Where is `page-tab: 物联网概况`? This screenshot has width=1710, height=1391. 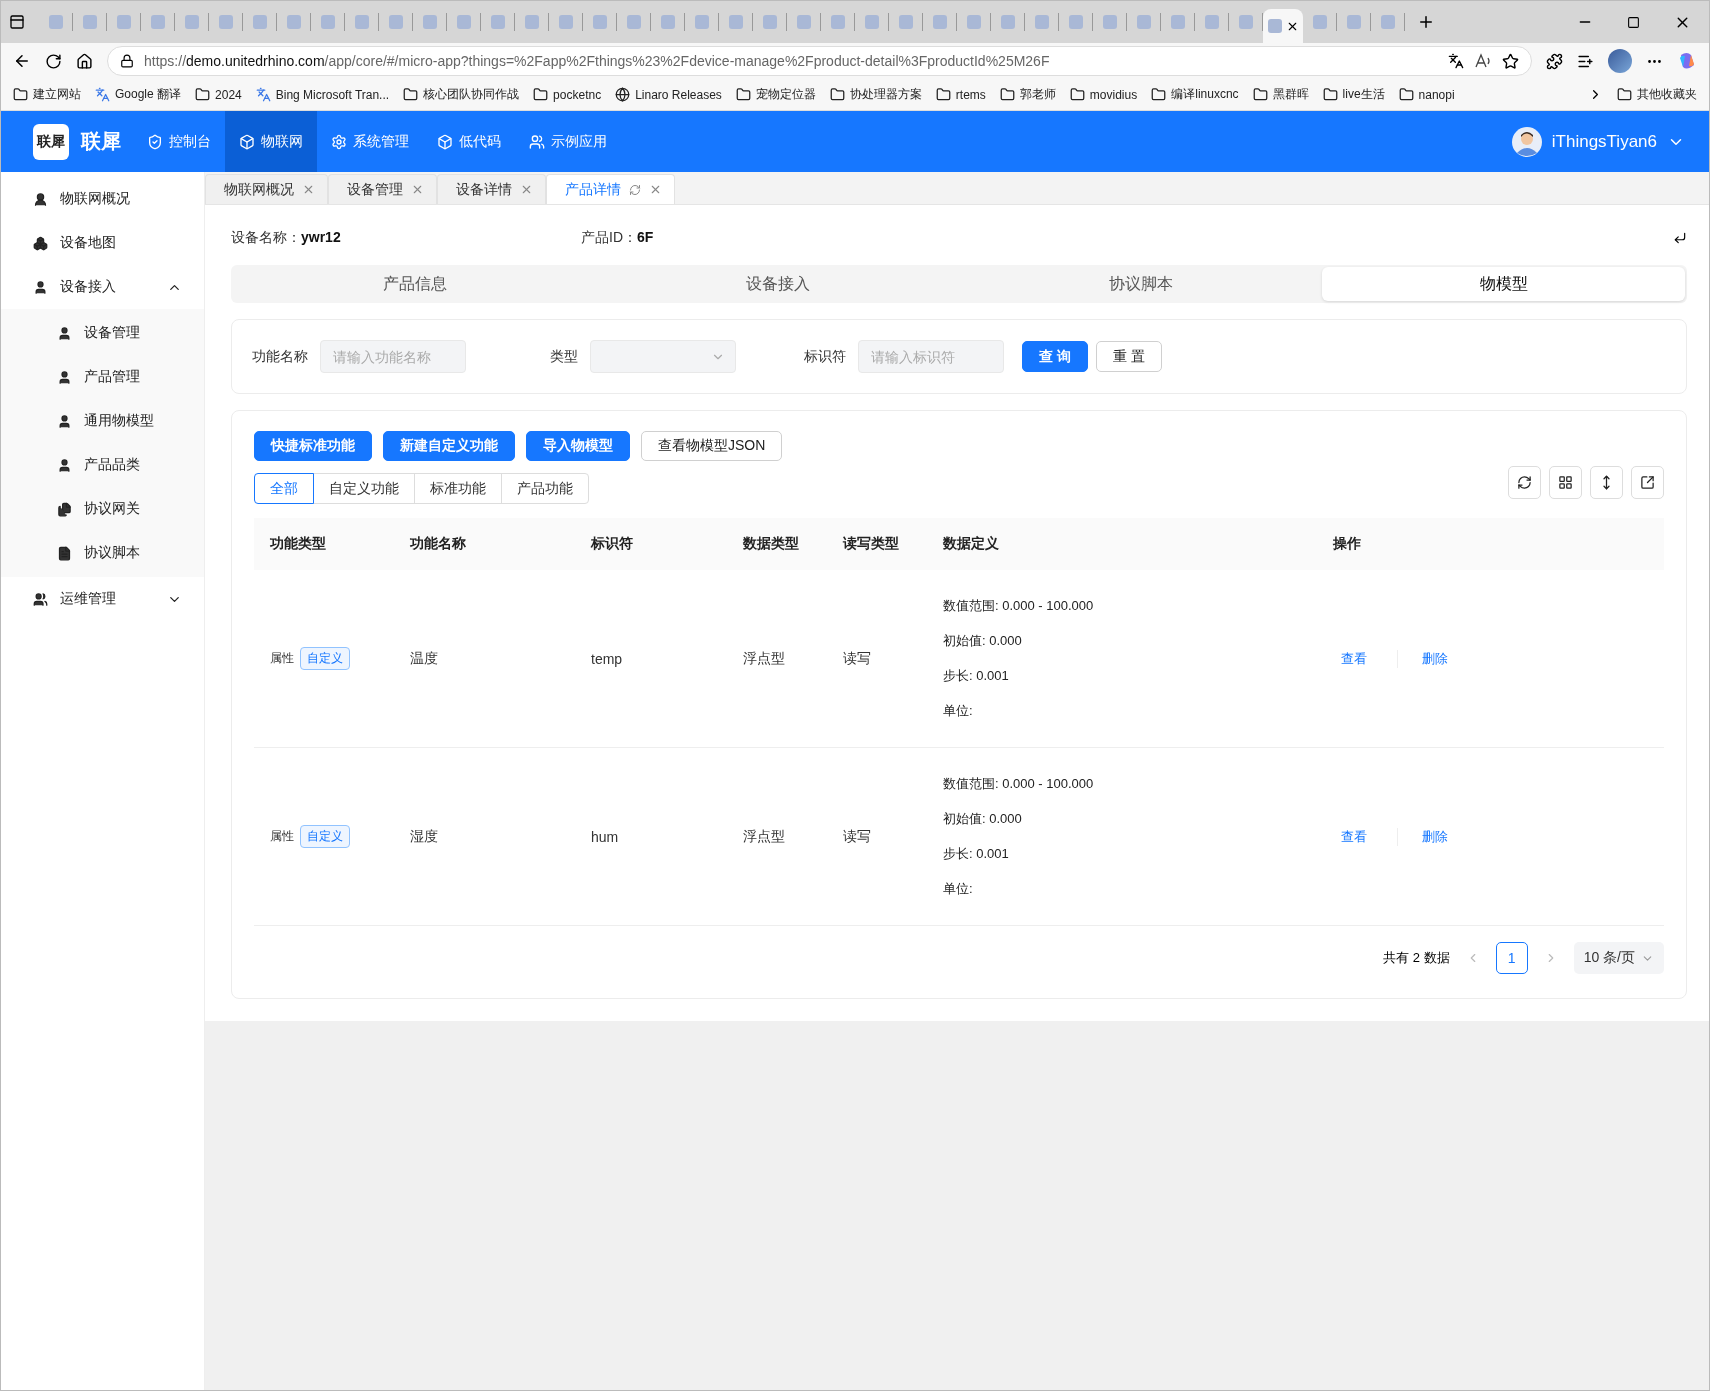 page-tab: 物联网概况 is located at coordinates (266, 189).